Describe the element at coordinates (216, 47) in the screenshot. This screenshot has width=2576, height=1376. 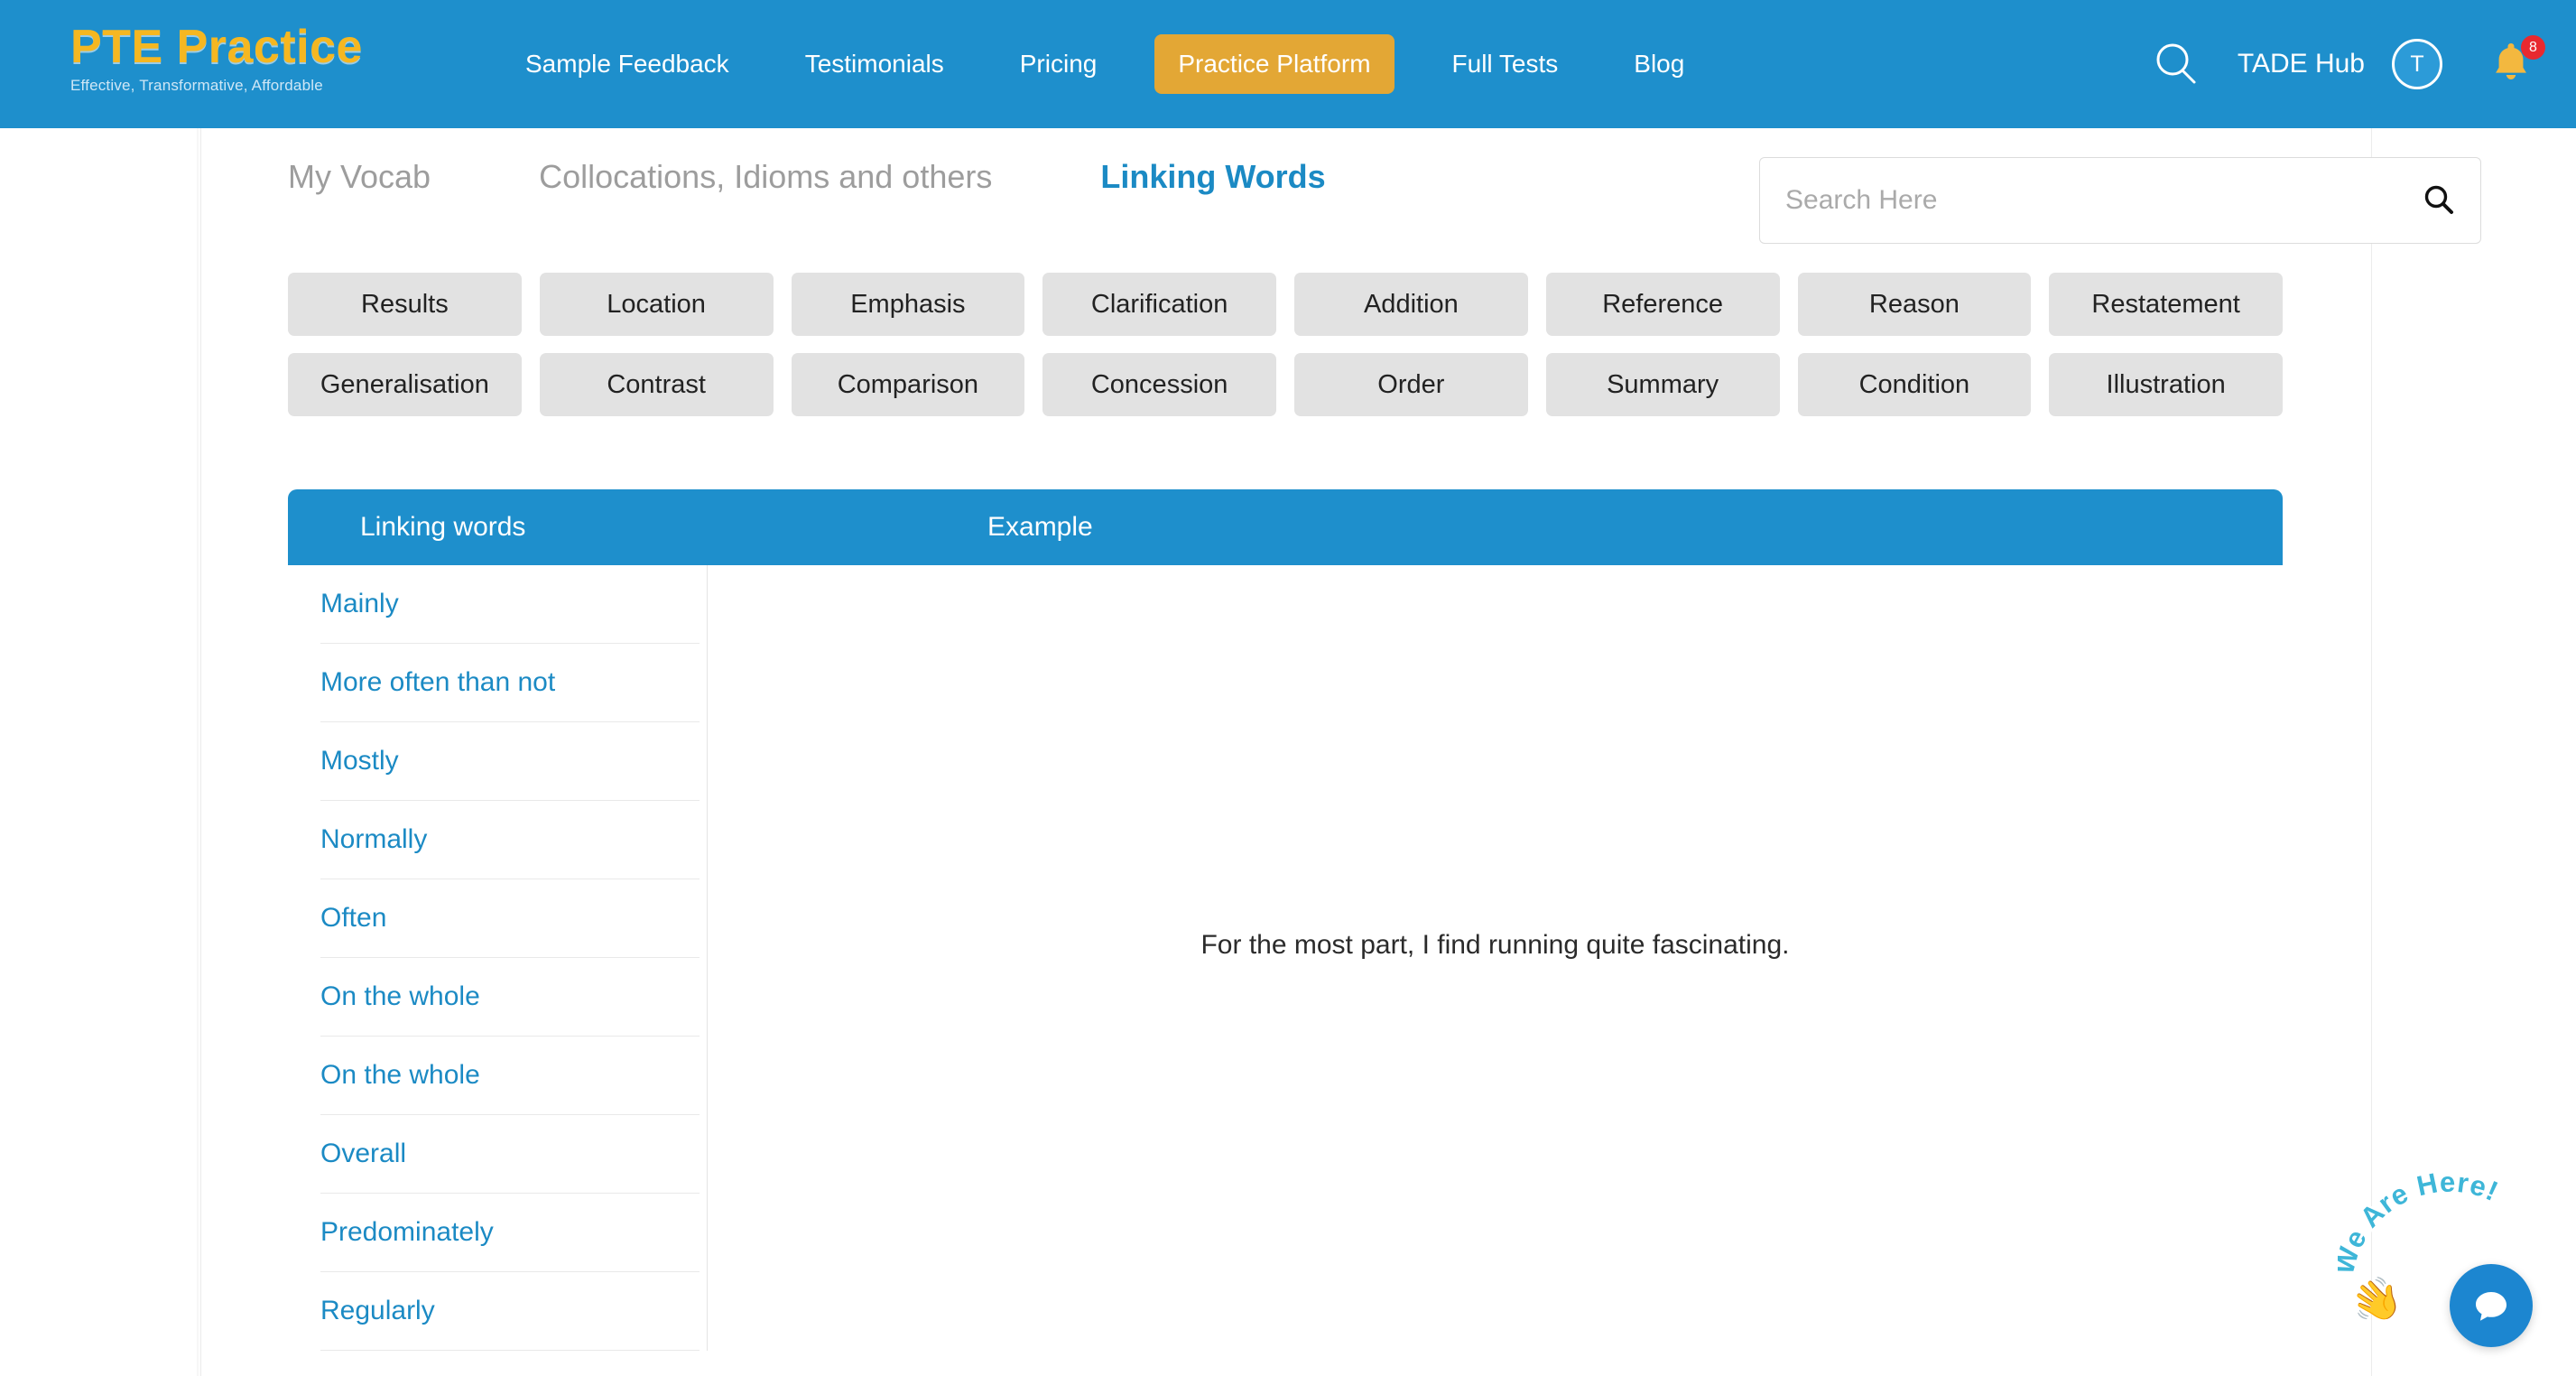
I see `logo-title: PTE Practice` at that location.